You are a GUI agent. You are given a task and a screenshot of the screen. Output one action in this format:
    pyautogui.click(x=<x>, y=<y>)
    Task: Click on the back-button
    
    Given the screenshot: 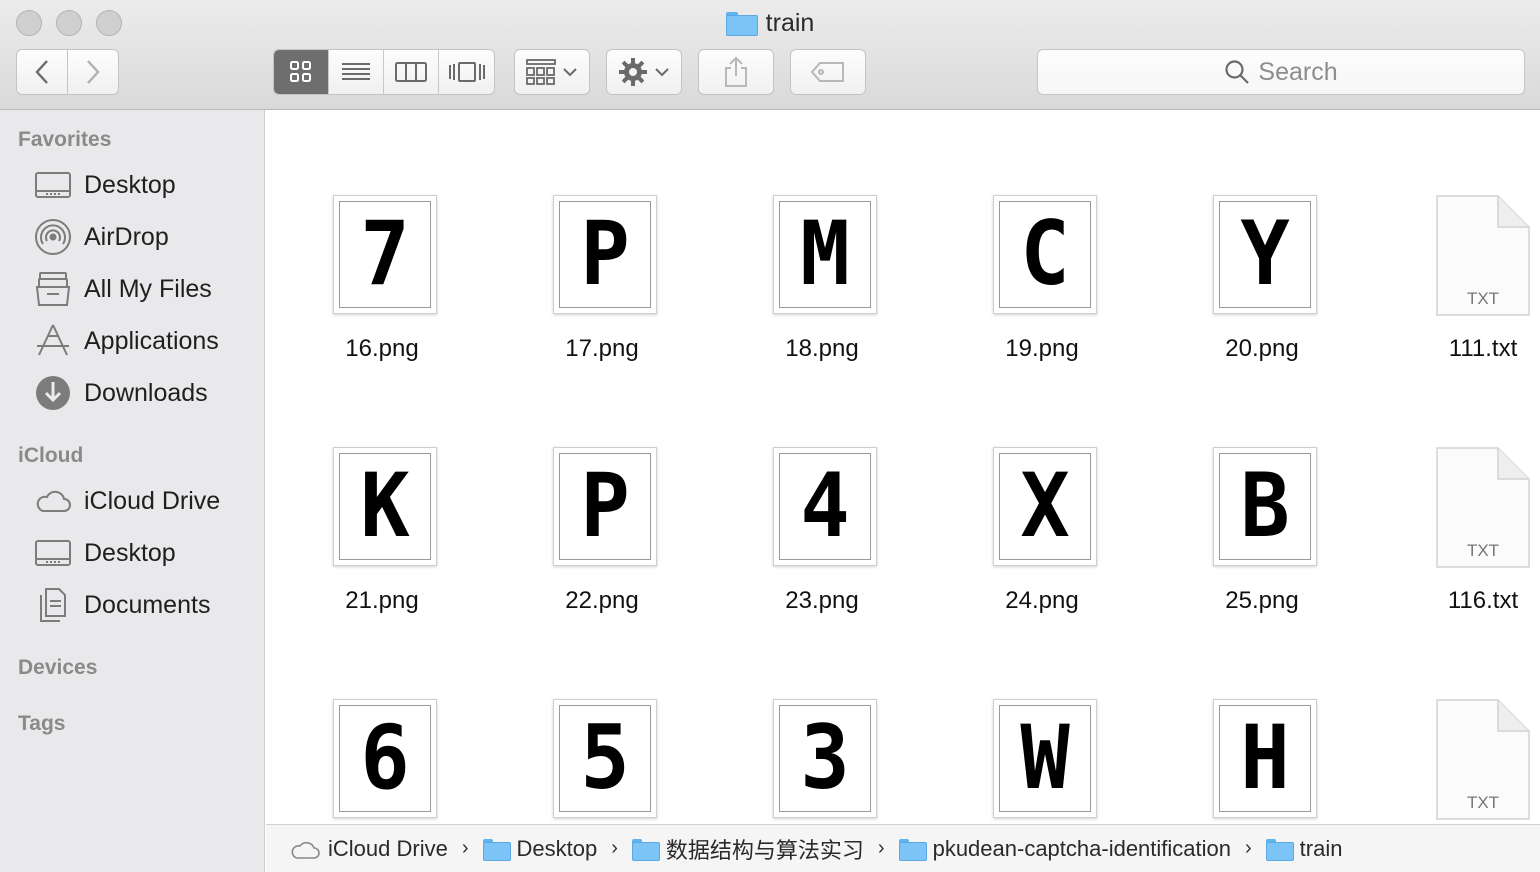 What is the action you would take?
    pyautogui.click(x=42, y=72)
    